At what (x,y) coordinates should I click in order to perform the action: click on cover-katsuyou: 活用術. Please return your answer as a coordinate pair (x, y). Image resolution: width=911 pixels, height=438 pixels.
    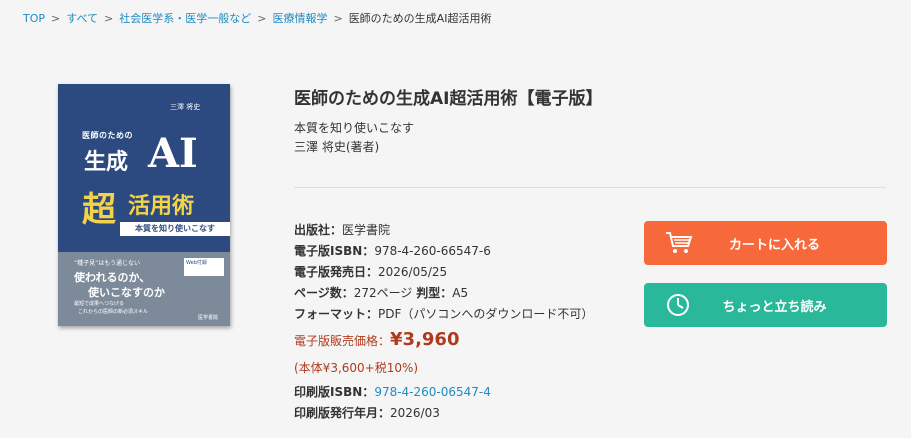
    Looking at the image, I should click on (161, 206).